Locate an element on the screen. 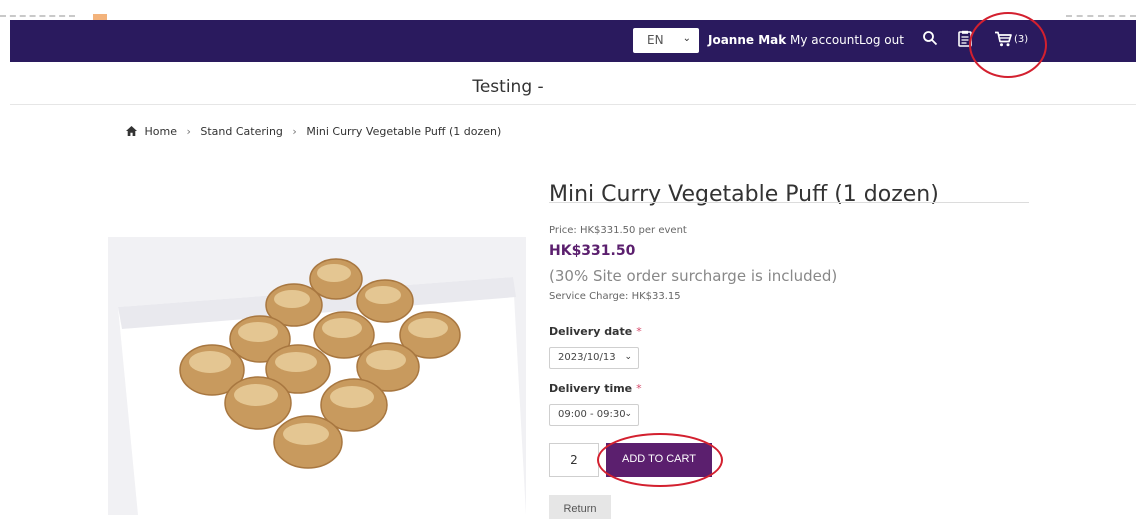 This screenshot has height=519, width=1136. delivery-time-select: 09:00 - 09:30 ⌄ is located at coordinates (594, 415).